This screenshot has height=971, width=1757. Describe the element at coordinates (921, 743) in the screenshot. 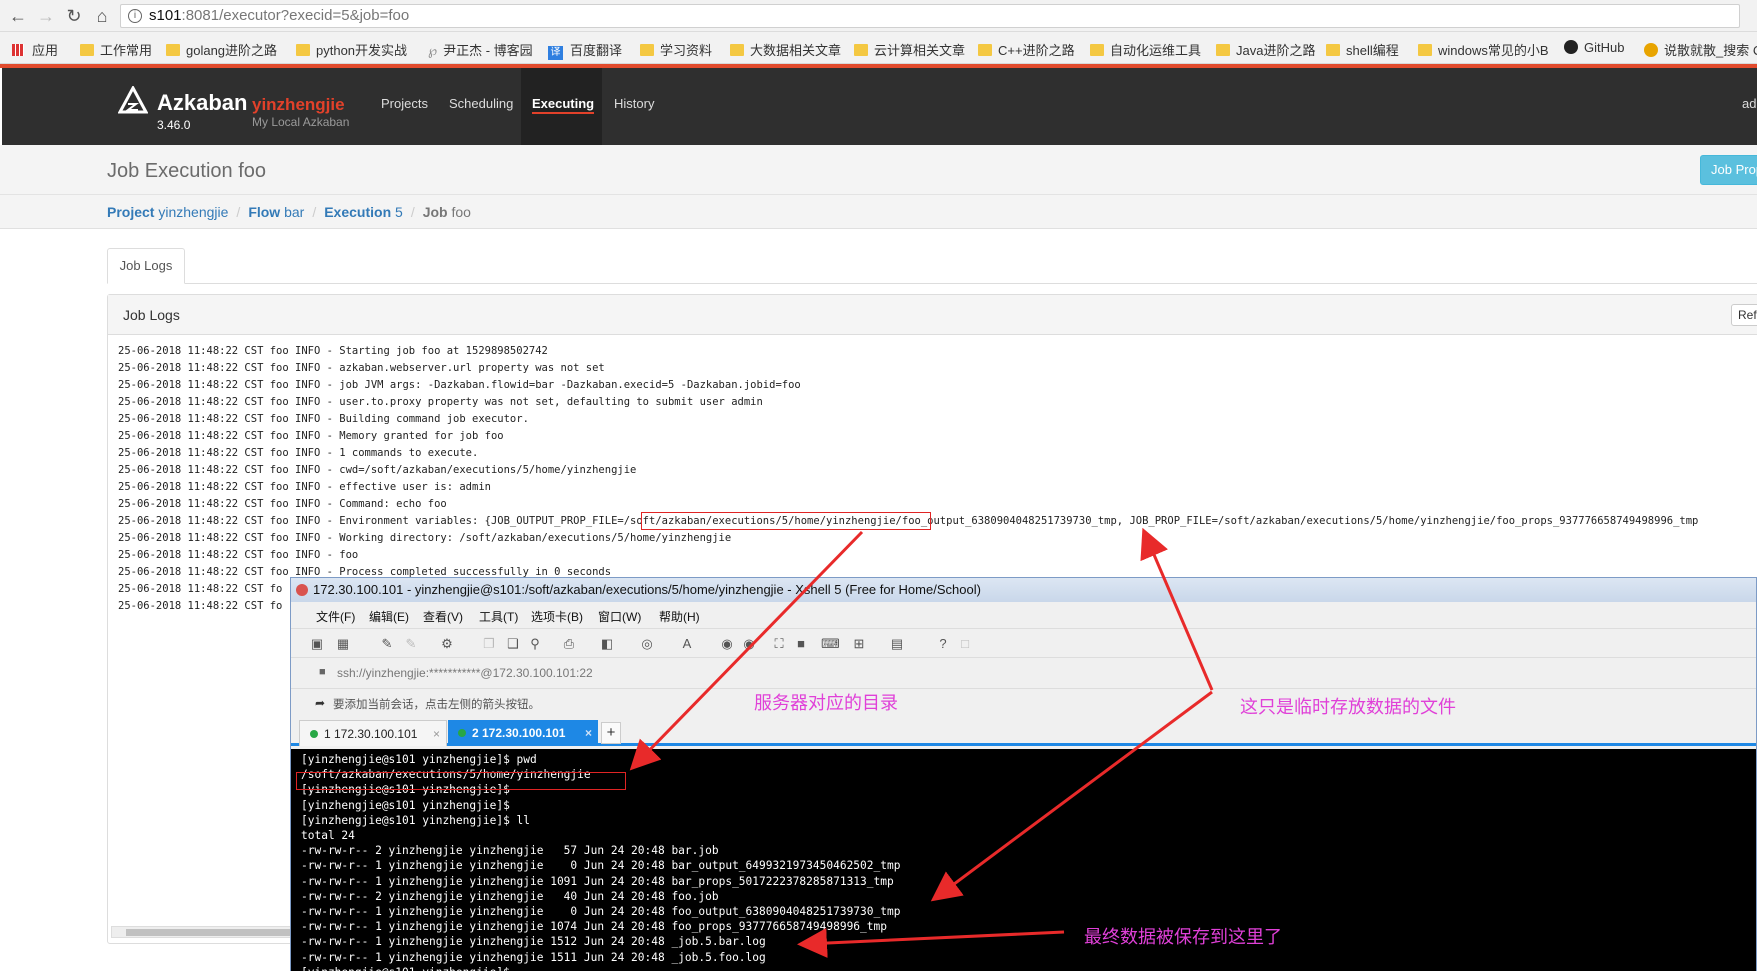

I see `annotation-arrows` at that location.